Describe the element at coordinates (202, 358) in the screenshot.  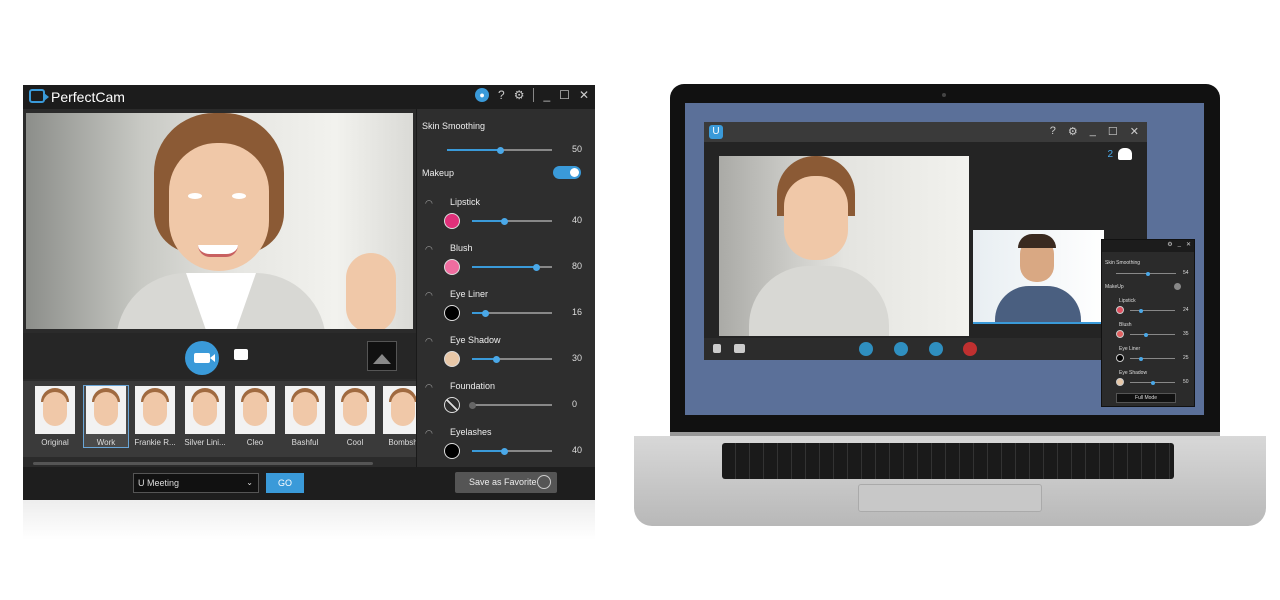
I see `video-mode-button` at that location.